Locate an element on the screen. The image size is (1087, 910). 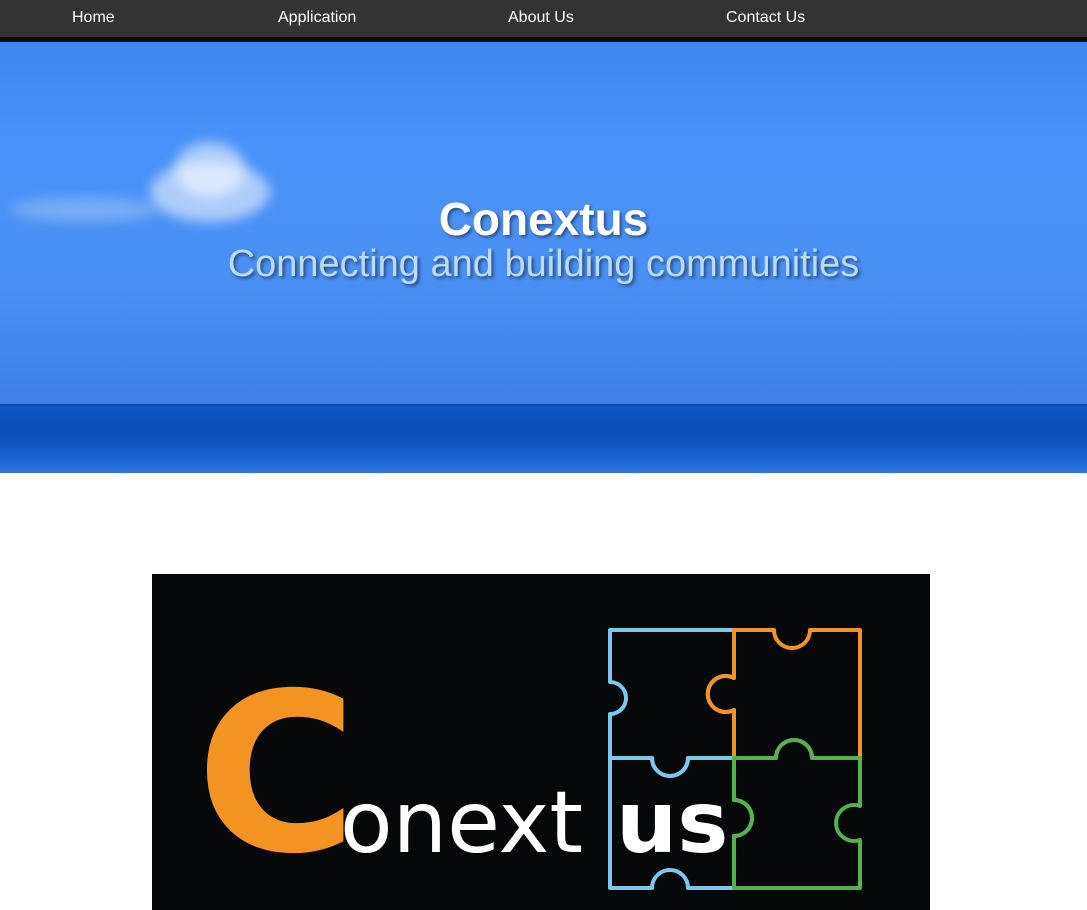
puzzle-piece-blue-top is located at coordinates (672, 703).